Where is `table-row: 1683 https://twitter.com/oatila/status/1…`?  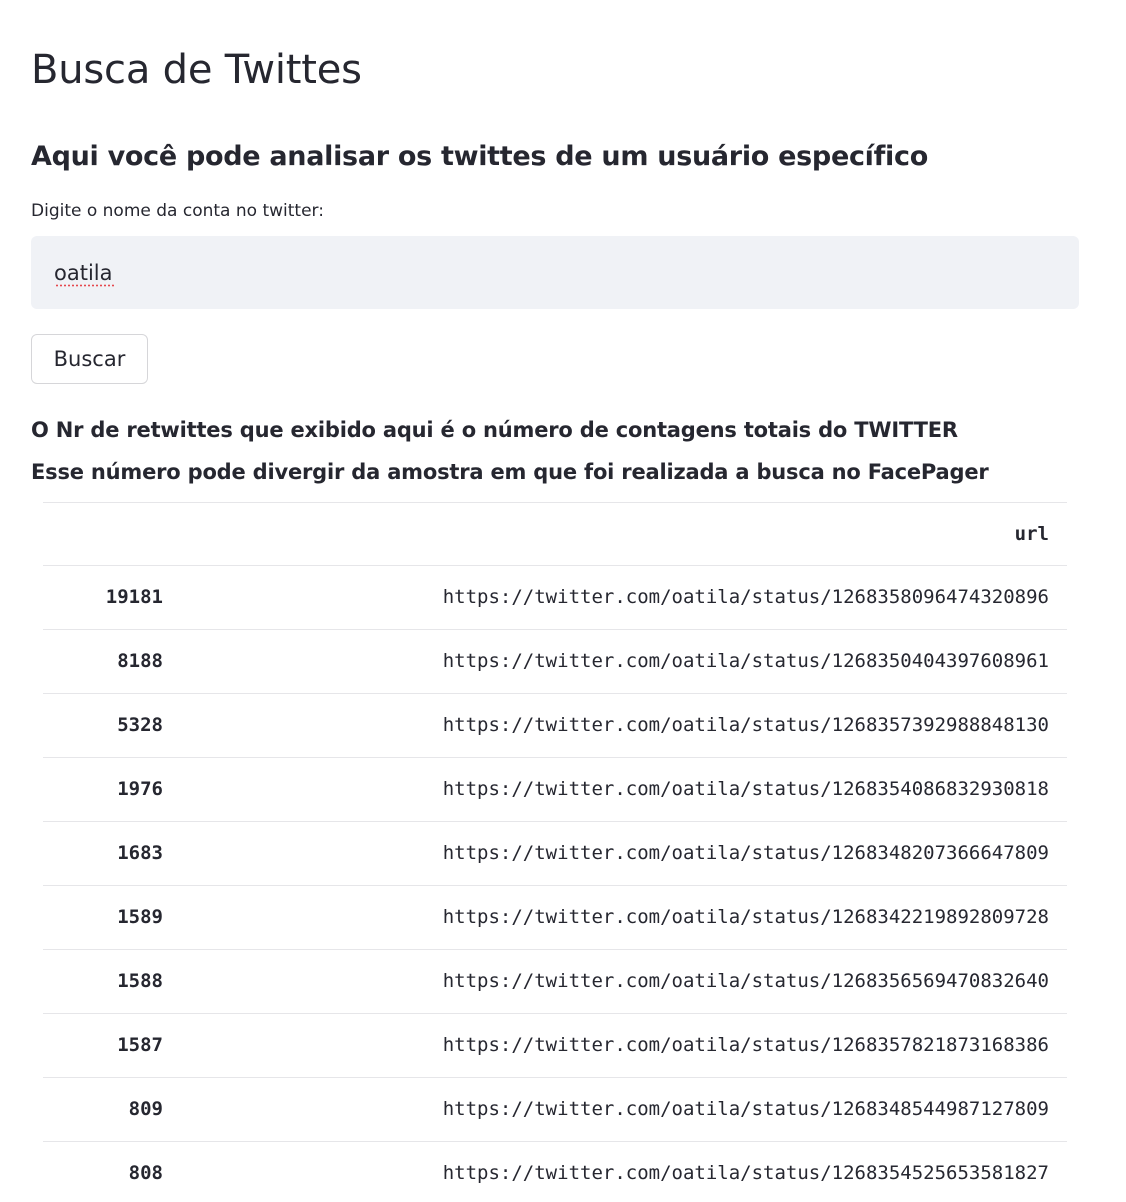
table-row: 1683 https://twitter.com/oatila/status/1… is located at coordinates (555, 854).